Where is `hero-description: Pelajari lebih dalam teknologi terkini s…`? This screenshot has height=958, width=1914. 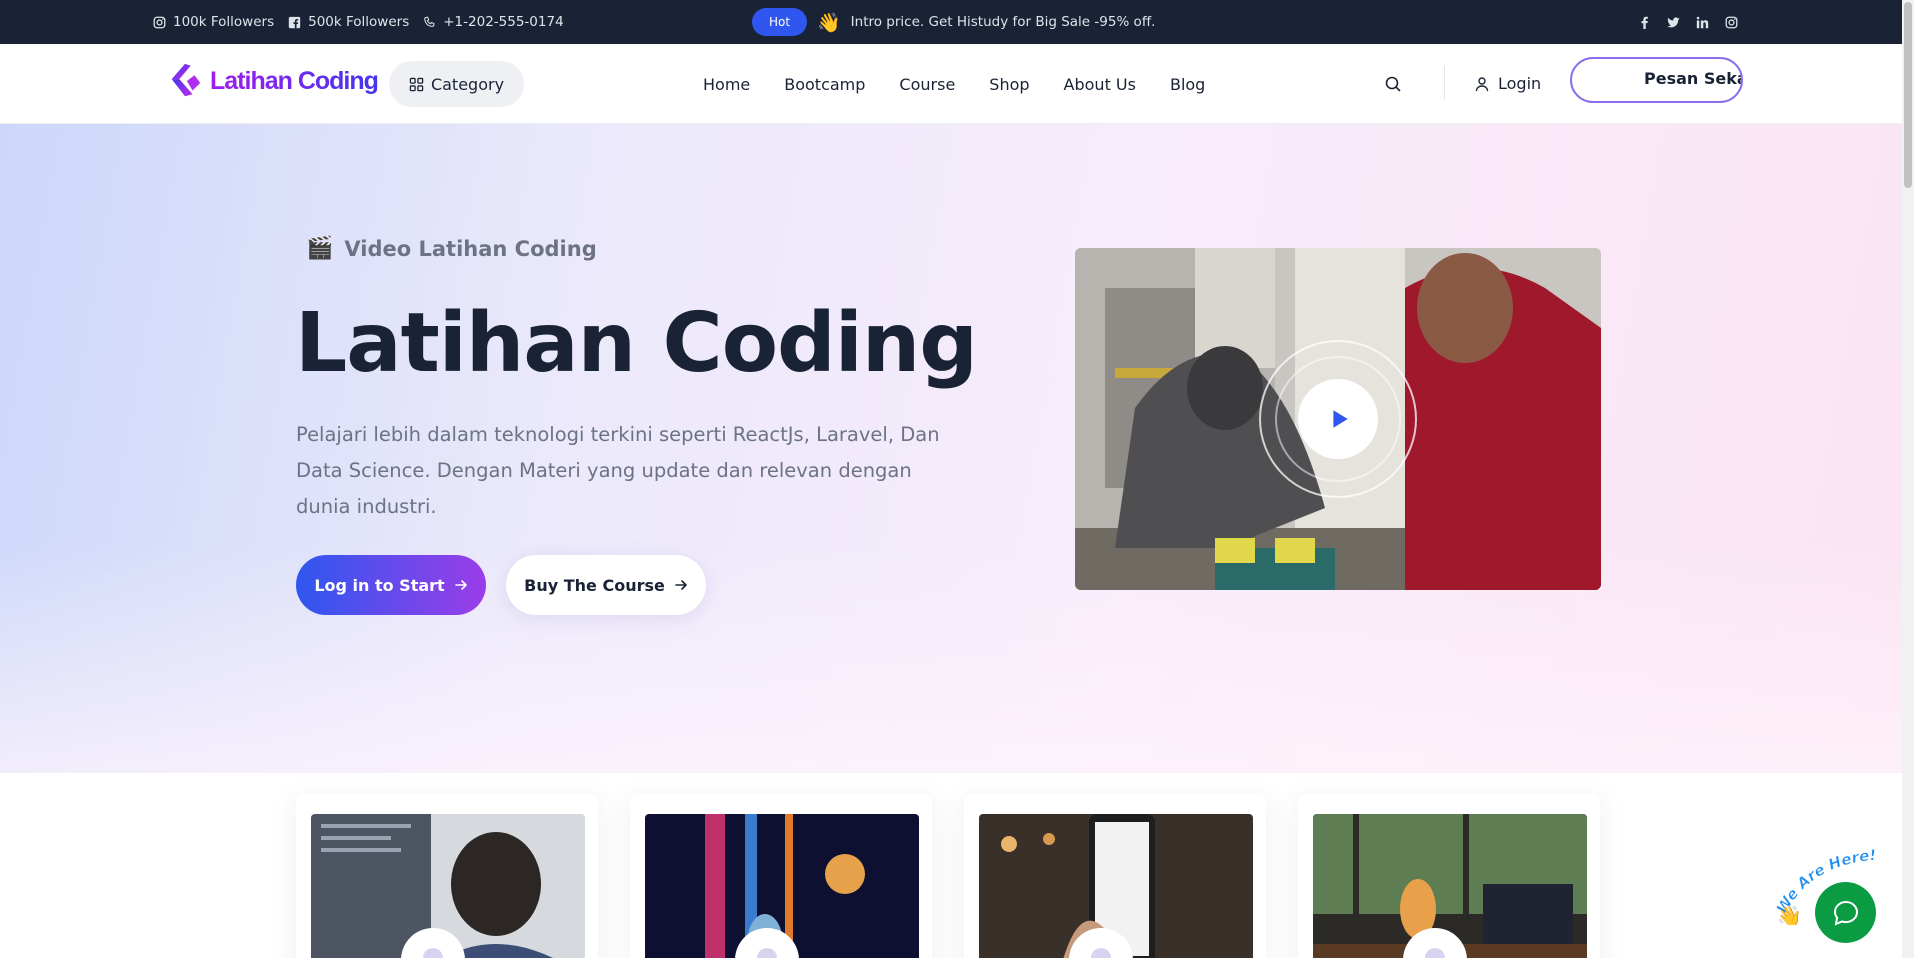
hero-description: Pelajari lebih dalam teknologi terkini s… is located at coordinates (618, 470).